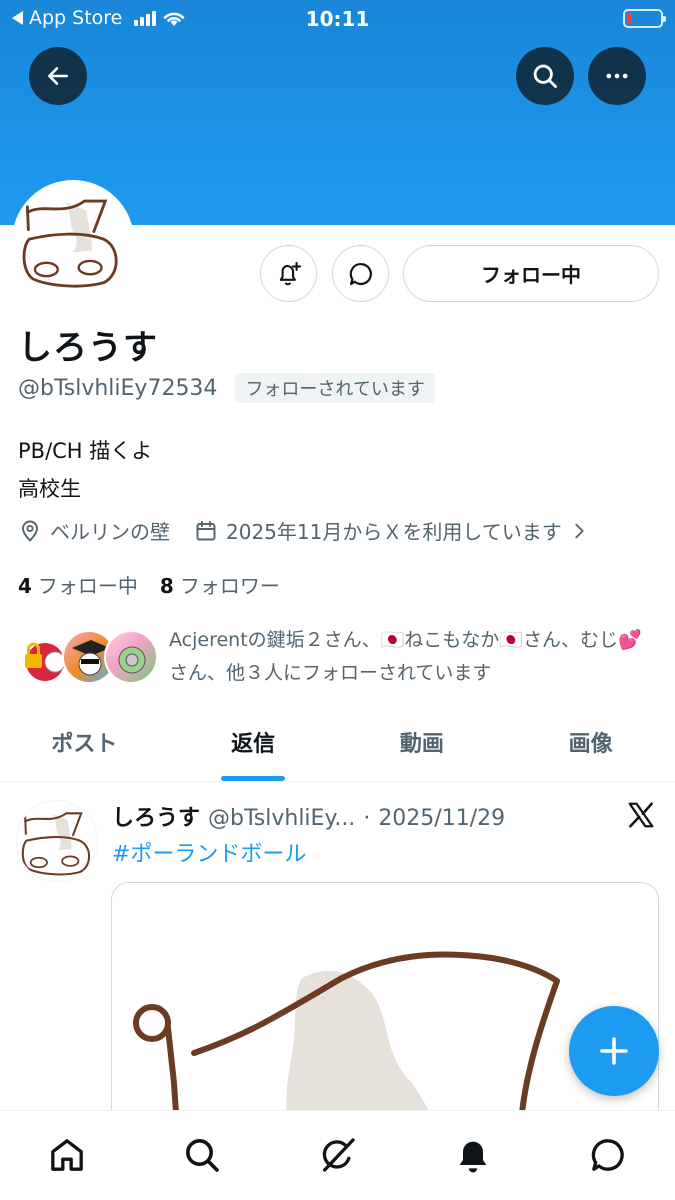  I want to click on polandball-drawing-image, so click(346, 1046).